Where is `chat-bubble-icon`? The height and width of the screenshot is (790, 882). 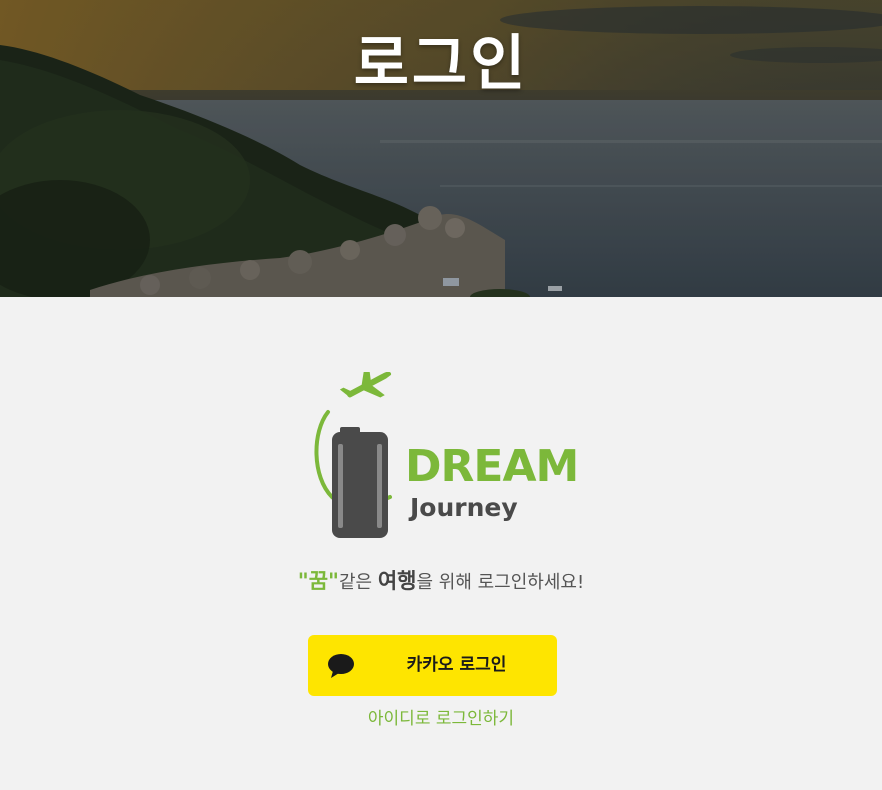
chat-bubble-icon is located at coordinates (341, 666).